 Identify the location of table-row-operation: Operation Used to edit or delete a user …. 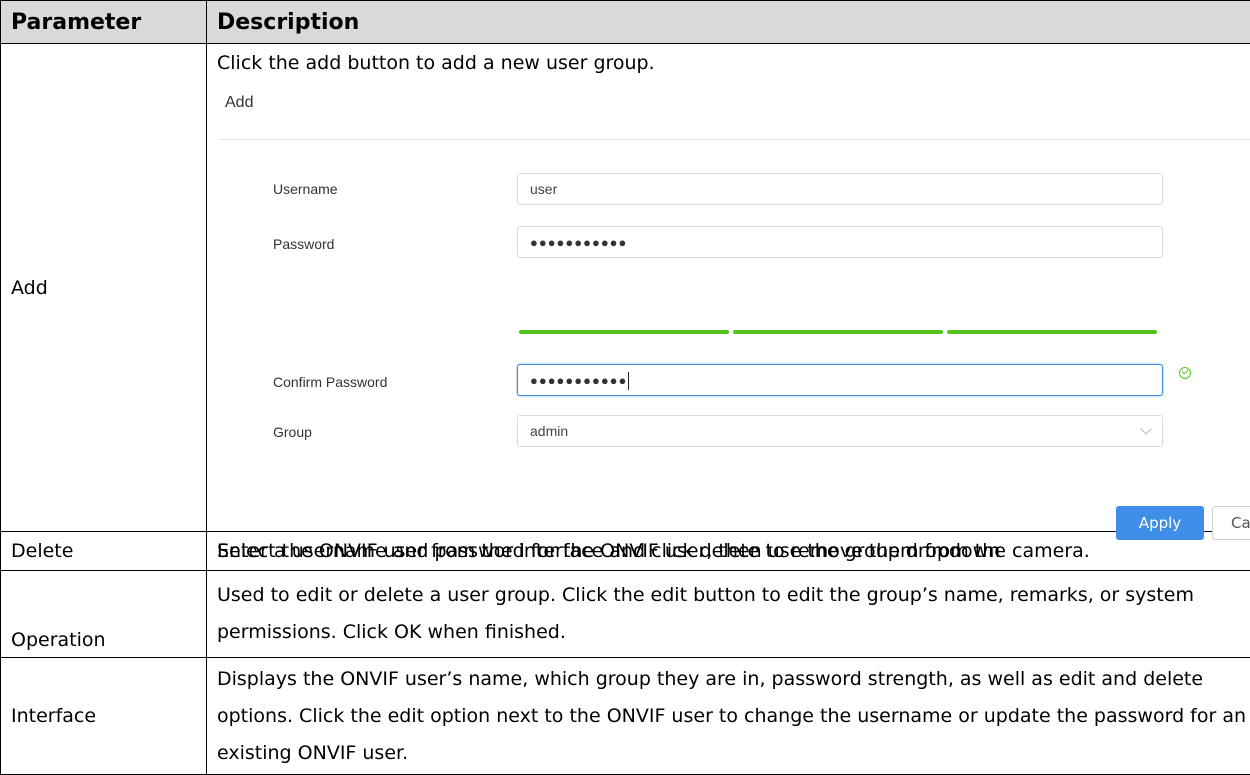
(625, 614).